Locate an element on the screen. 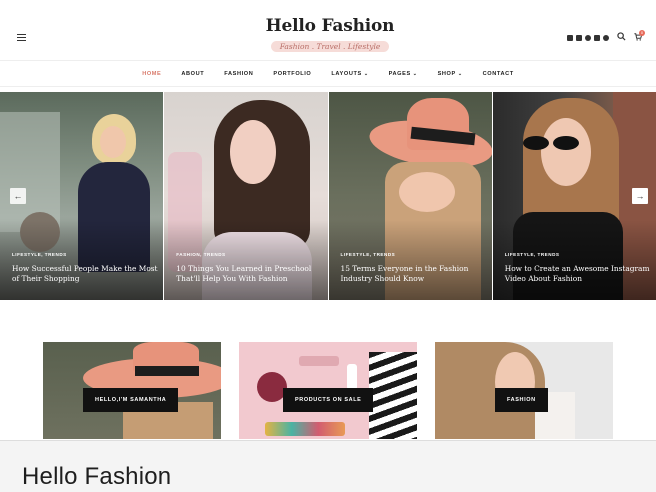 The width and height of the screenshot is (656, 492). slide-category: FASHION, TRENDS is located at coordinates (200, 254).